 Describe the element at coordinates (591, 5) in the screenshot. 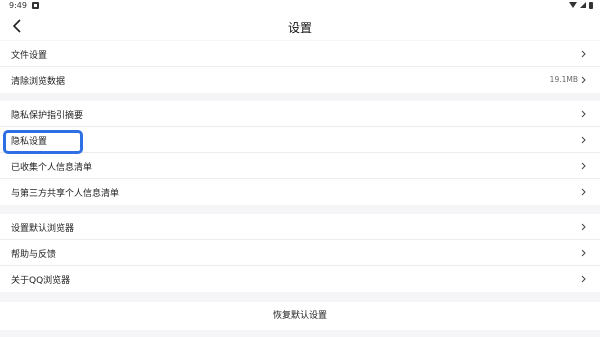

I see `battery-icon` at that location.